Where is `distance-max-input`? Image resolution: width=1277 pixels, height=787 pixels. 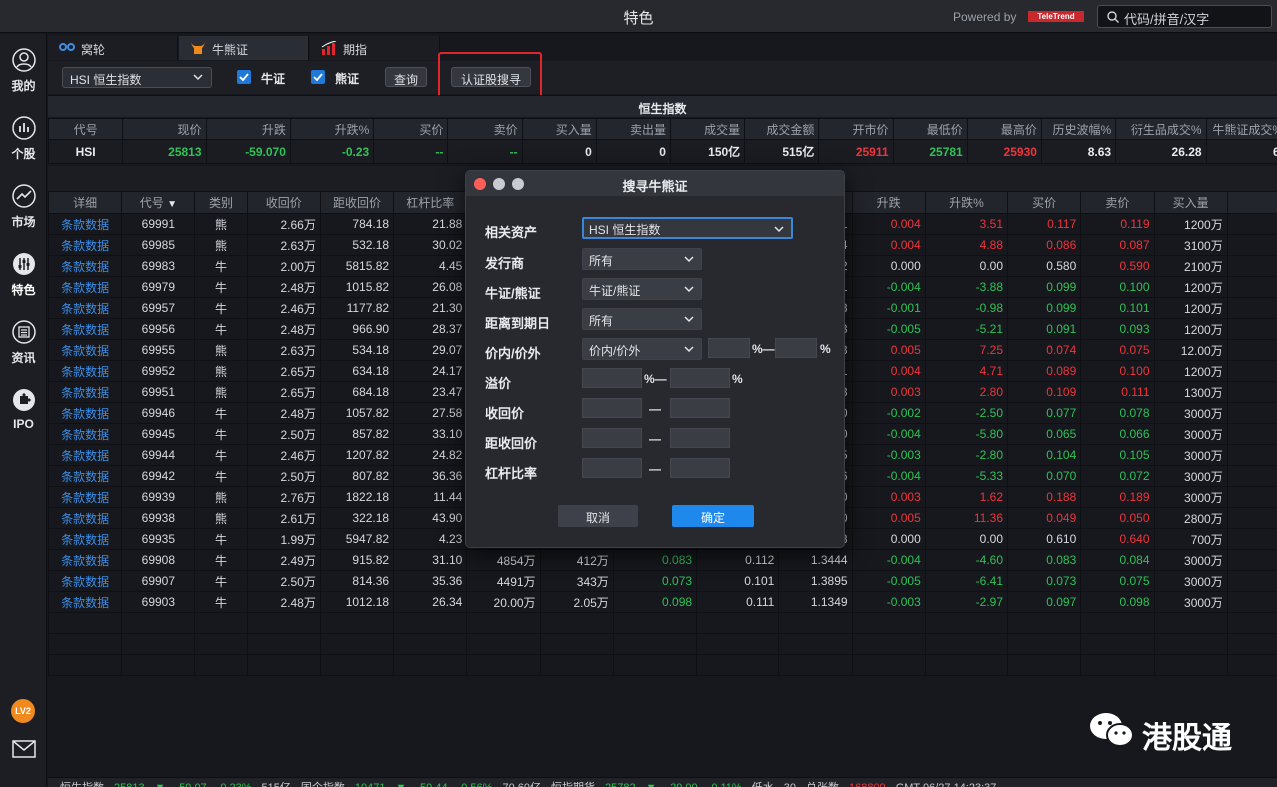
distance-max-input is located at coordinates (700, 438).